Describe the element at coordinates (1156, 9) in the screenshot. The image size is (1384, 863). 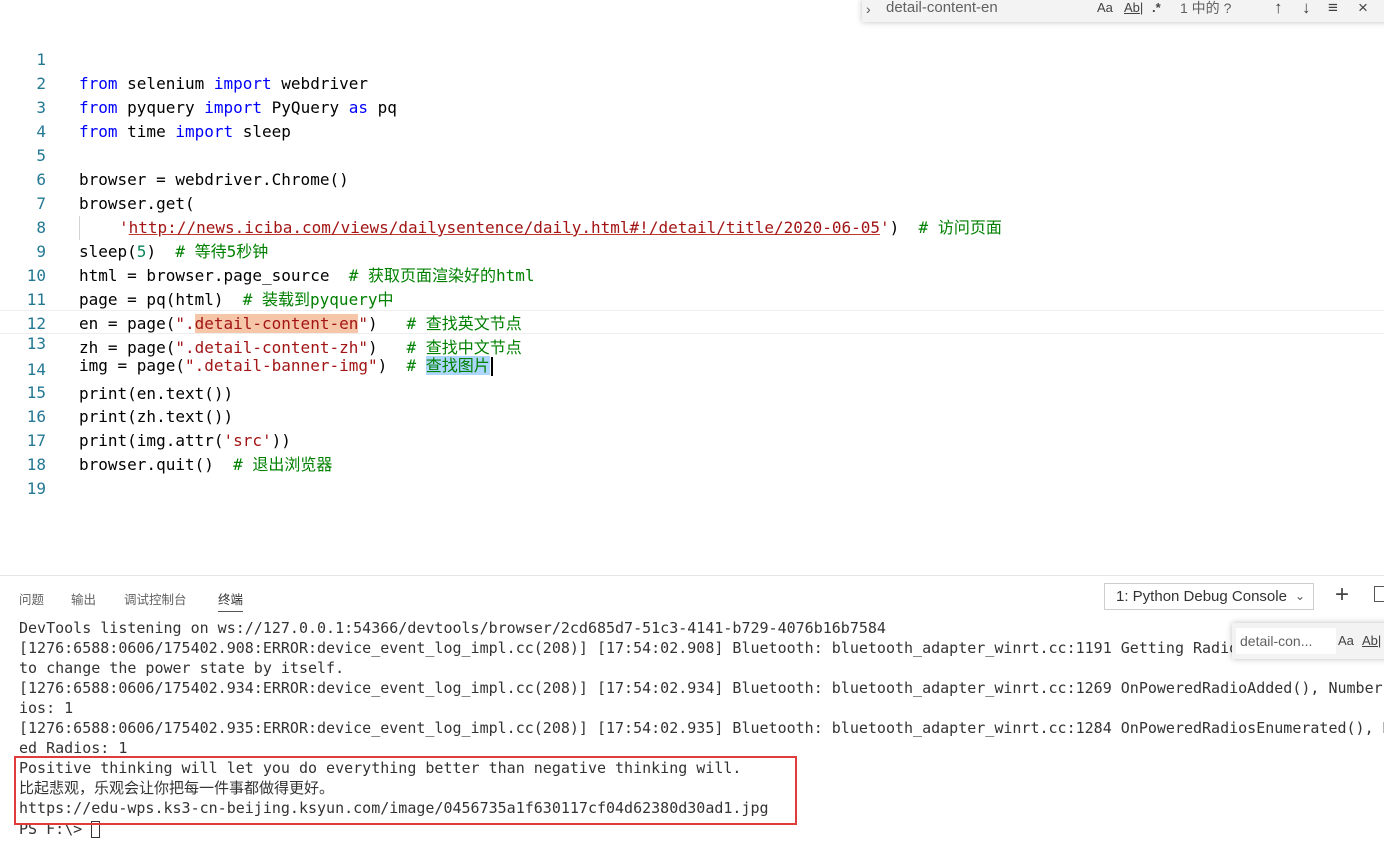
I see `regex-icon: .*` at that location.